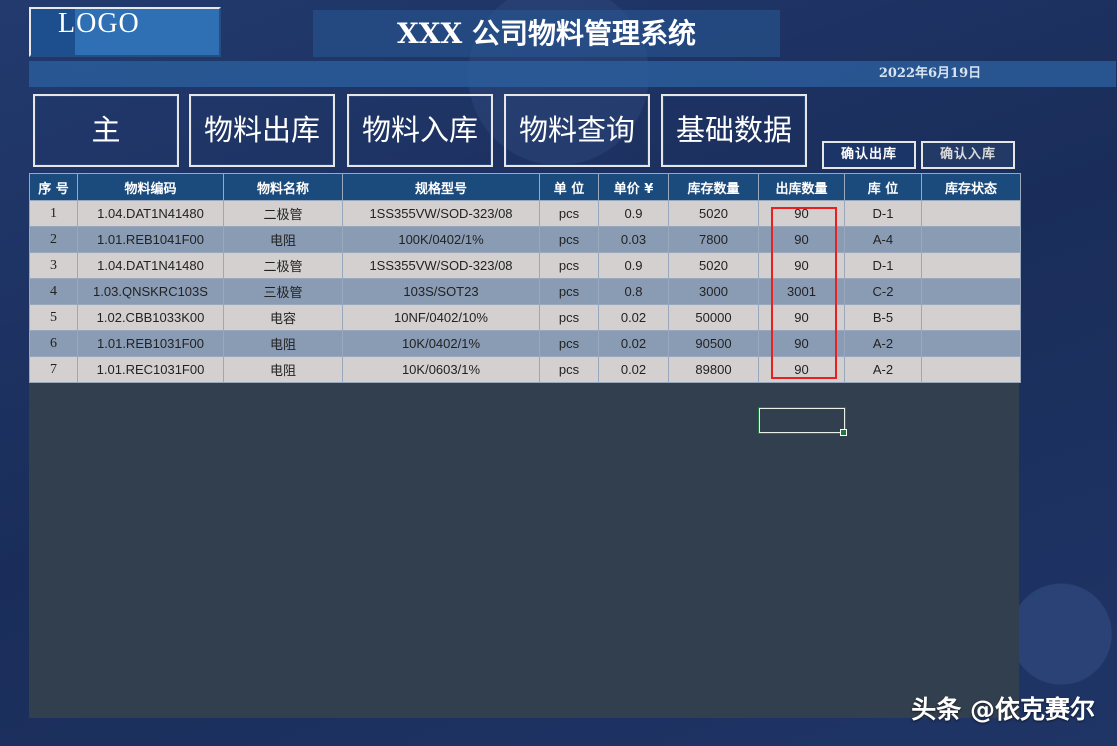 This screenshot has height=746, width=1117. Describe the element at coordinates (883, 317) in the screenshot. I see `cell-location: B-5` at that location.